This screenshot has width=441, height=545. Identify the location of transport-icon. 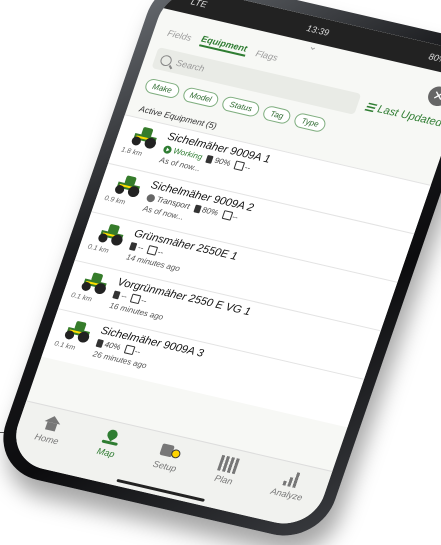
(150, 198).